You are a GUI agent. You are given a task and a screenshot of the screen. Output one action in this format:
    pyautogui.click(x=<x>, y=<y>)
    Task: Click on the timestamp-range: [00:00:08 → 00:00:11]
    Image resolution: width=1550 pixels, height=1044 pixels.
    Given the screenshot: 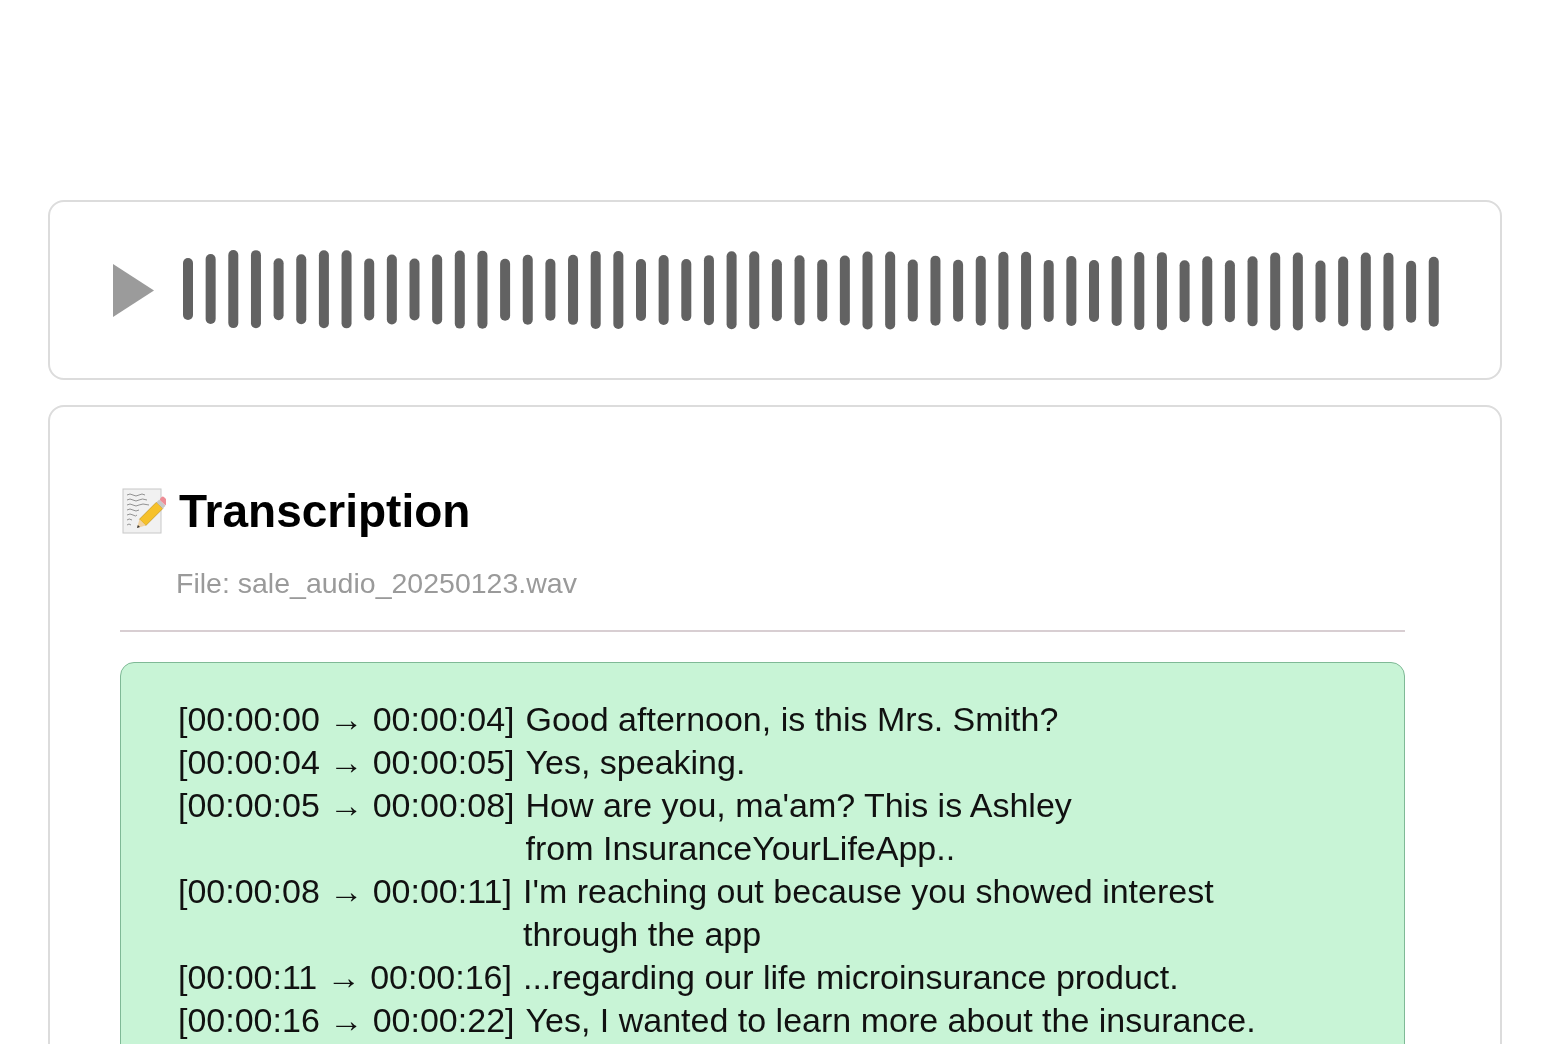 What is the action you would take?
    pyautogui.click(x=345, y=891)
    